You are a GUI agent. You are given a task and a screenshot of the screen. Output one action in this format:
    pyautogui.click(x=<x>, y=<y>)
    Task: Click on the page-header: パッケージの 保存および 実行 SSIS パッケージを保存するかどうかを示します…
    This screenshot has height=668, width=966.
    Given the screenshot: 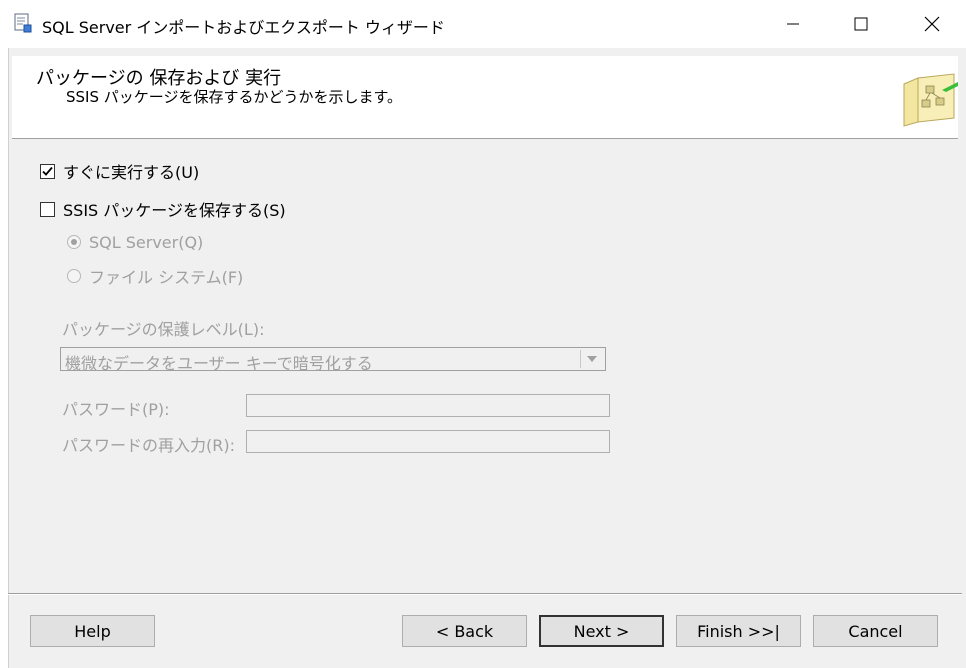 What is the action you would take?
    pyautogui.click(x=485, y=97)
    